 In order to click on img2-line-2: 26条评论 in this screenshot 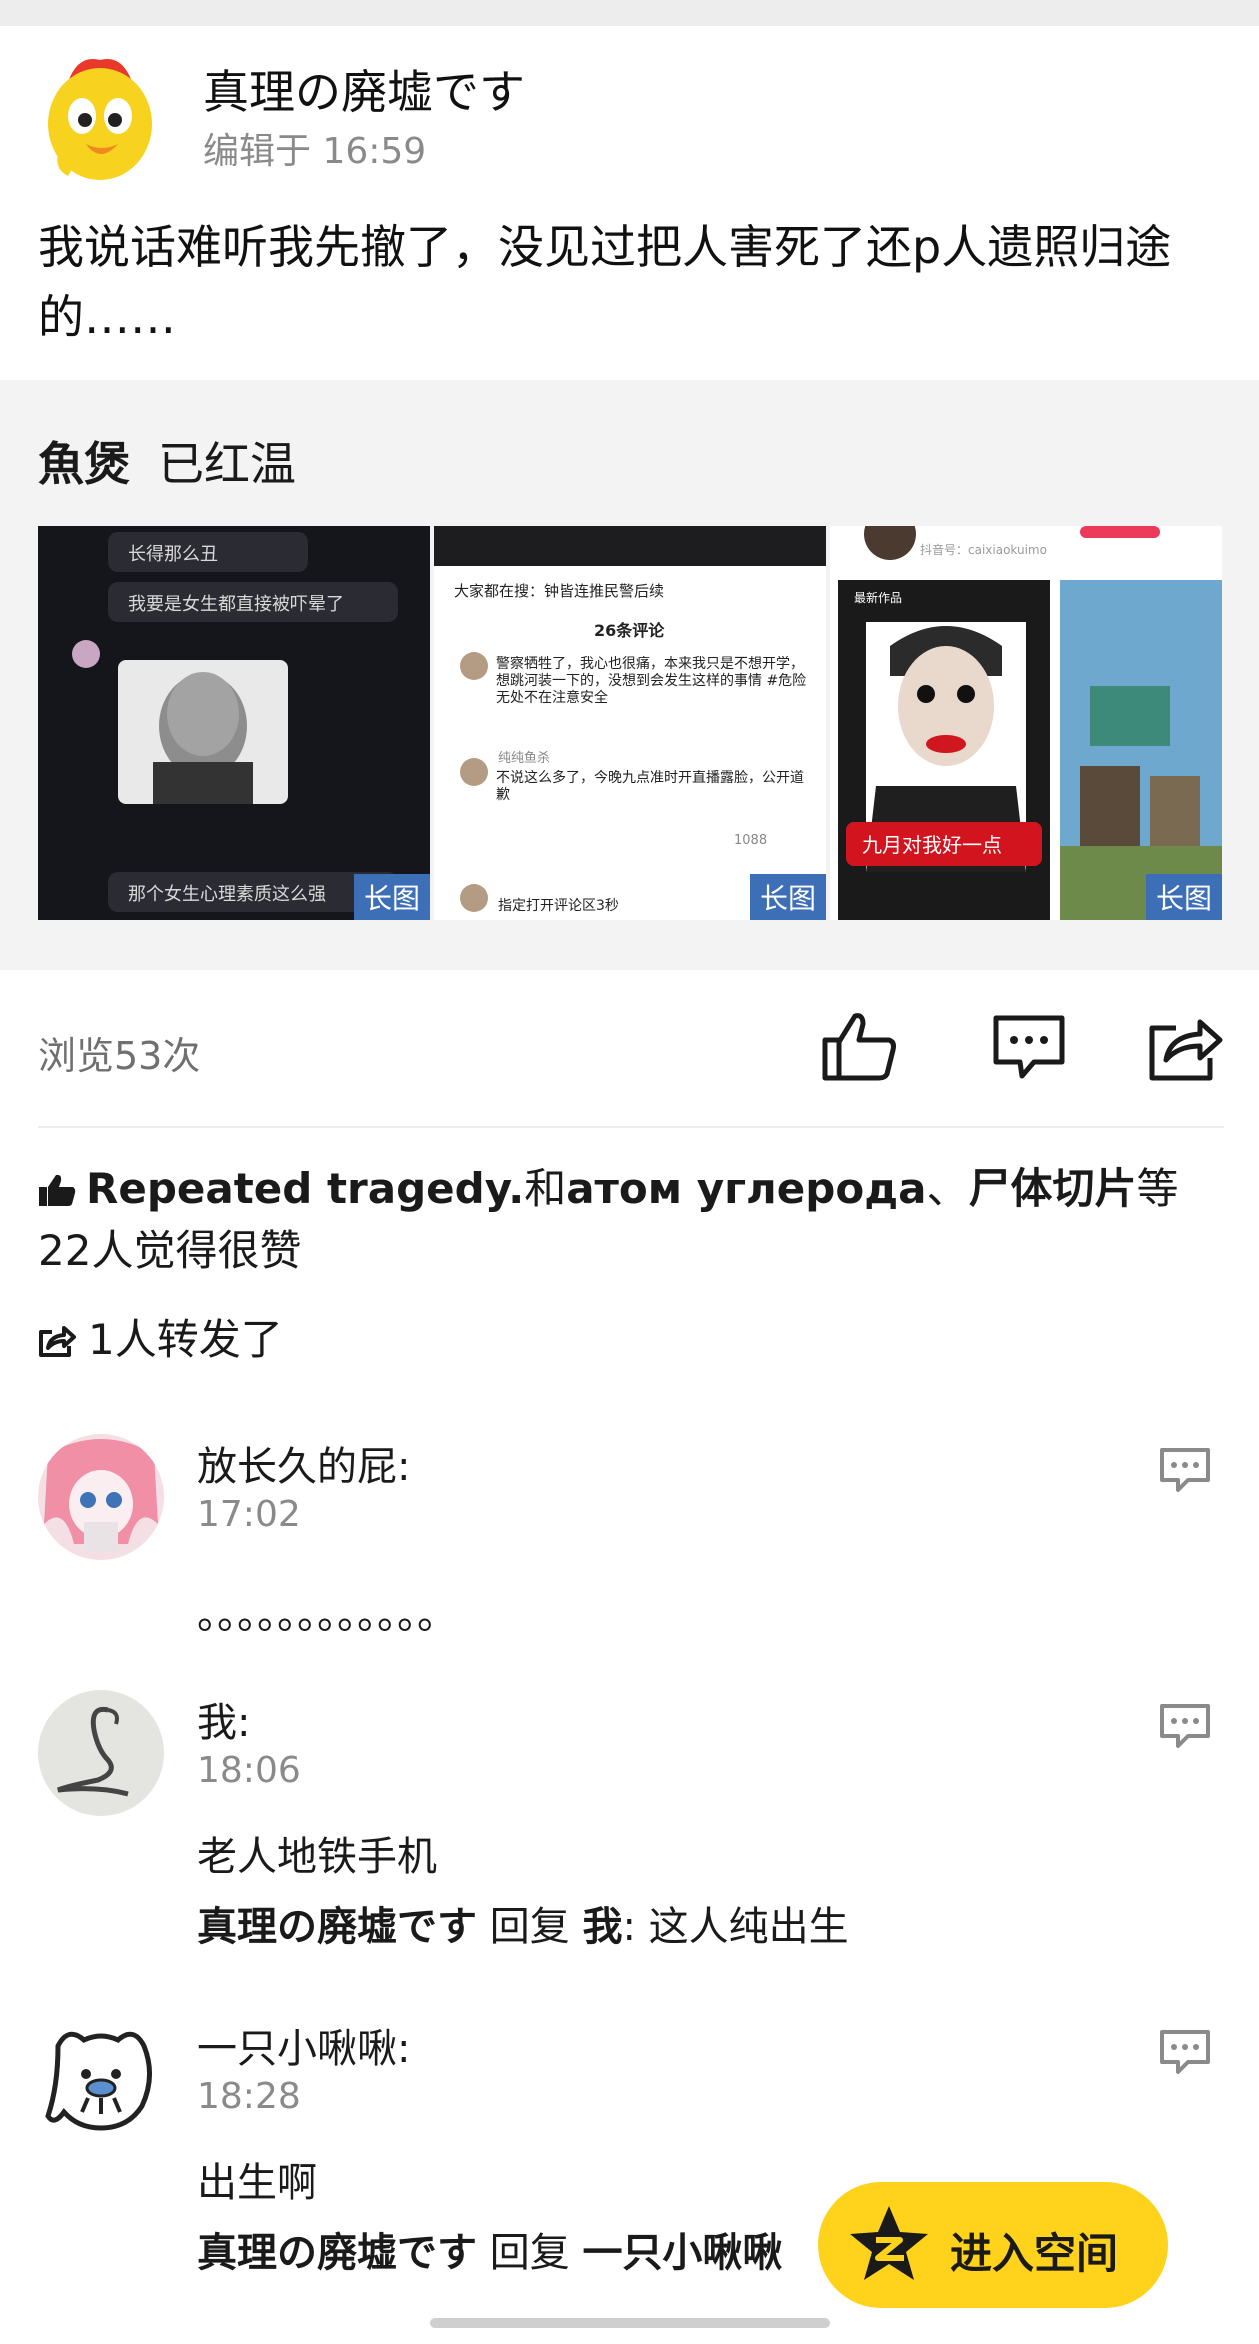, I will do `click(629, 630)`.